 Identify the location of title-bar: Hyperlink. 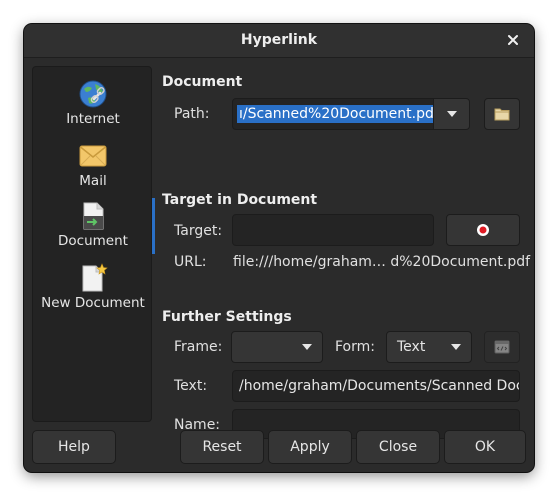
(279, 41).